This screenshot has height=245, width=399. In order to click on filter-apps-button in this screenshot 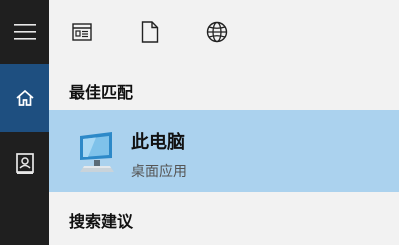, I will do `click(82, 32)`.